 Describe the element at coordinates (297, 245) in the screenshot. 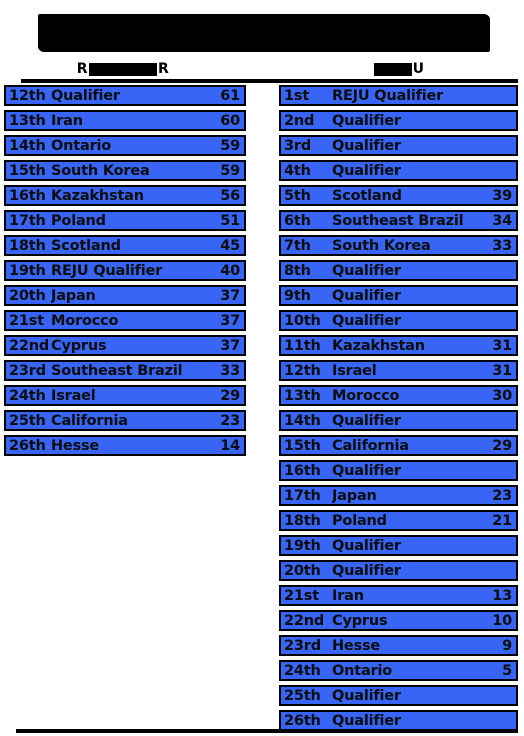

I see `row-rank: 7th` at that location.